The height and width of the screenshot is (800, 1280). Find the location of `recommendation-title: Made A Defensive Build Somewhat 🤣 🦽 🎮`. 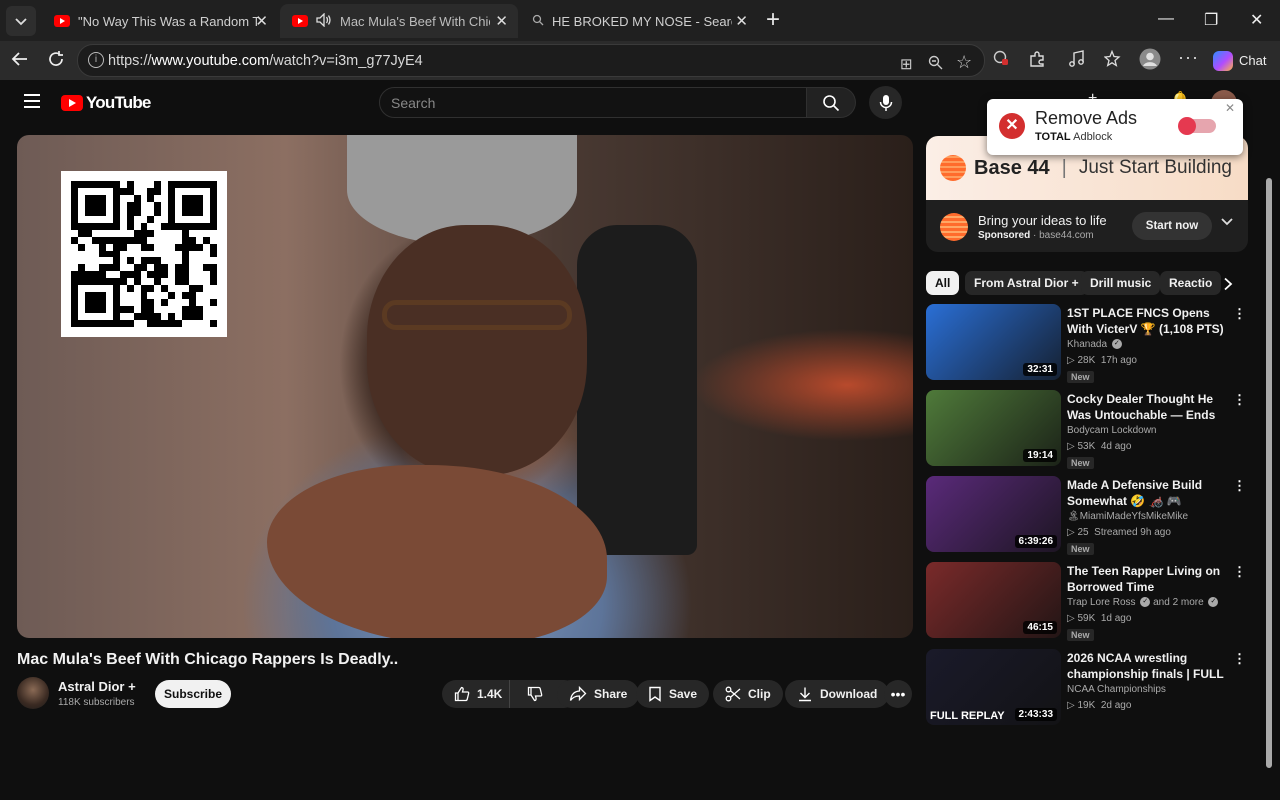

recommendation-title: Made A Defensive Build Somewhat 🤣 🦽 🎮 is located at coordinates (1149, 493).